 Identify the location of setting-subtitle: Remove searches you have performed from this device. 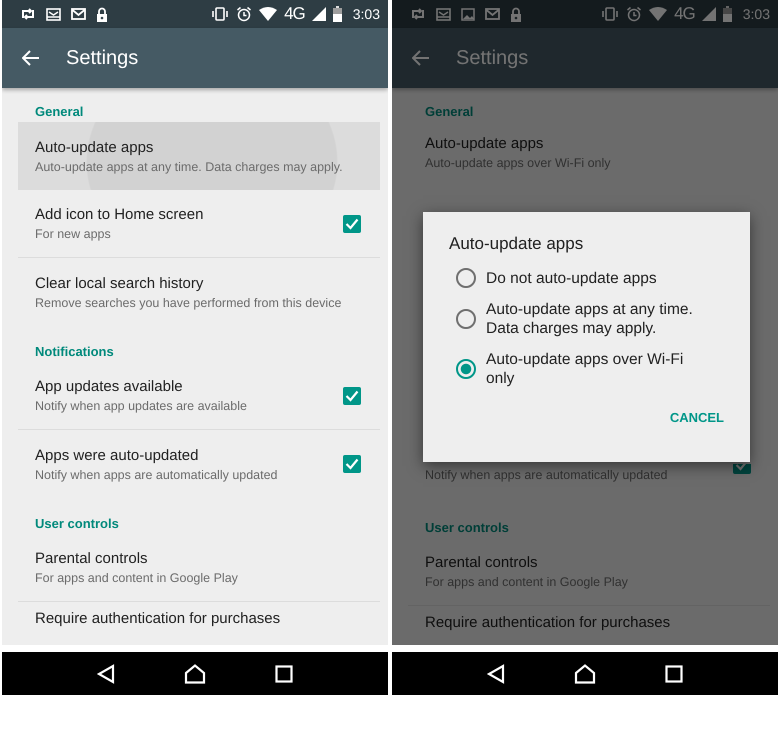
(188, 303).